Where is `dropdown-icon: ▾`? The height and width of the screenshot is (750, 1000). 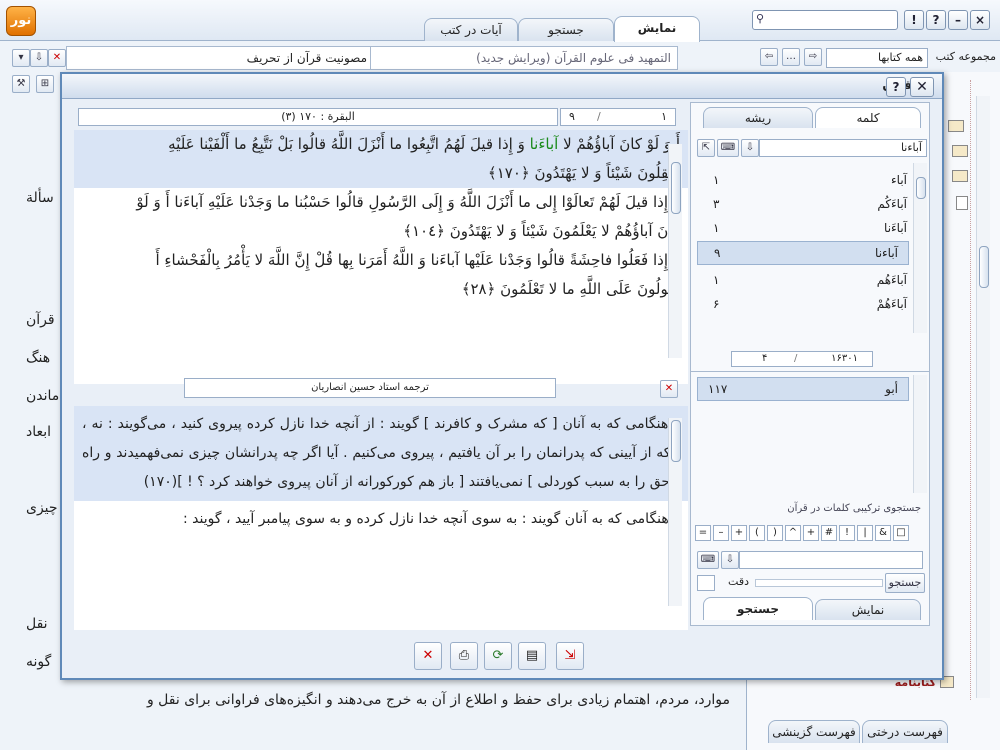
dropdown-icon: ▾ is located at coordinates (21, 58).